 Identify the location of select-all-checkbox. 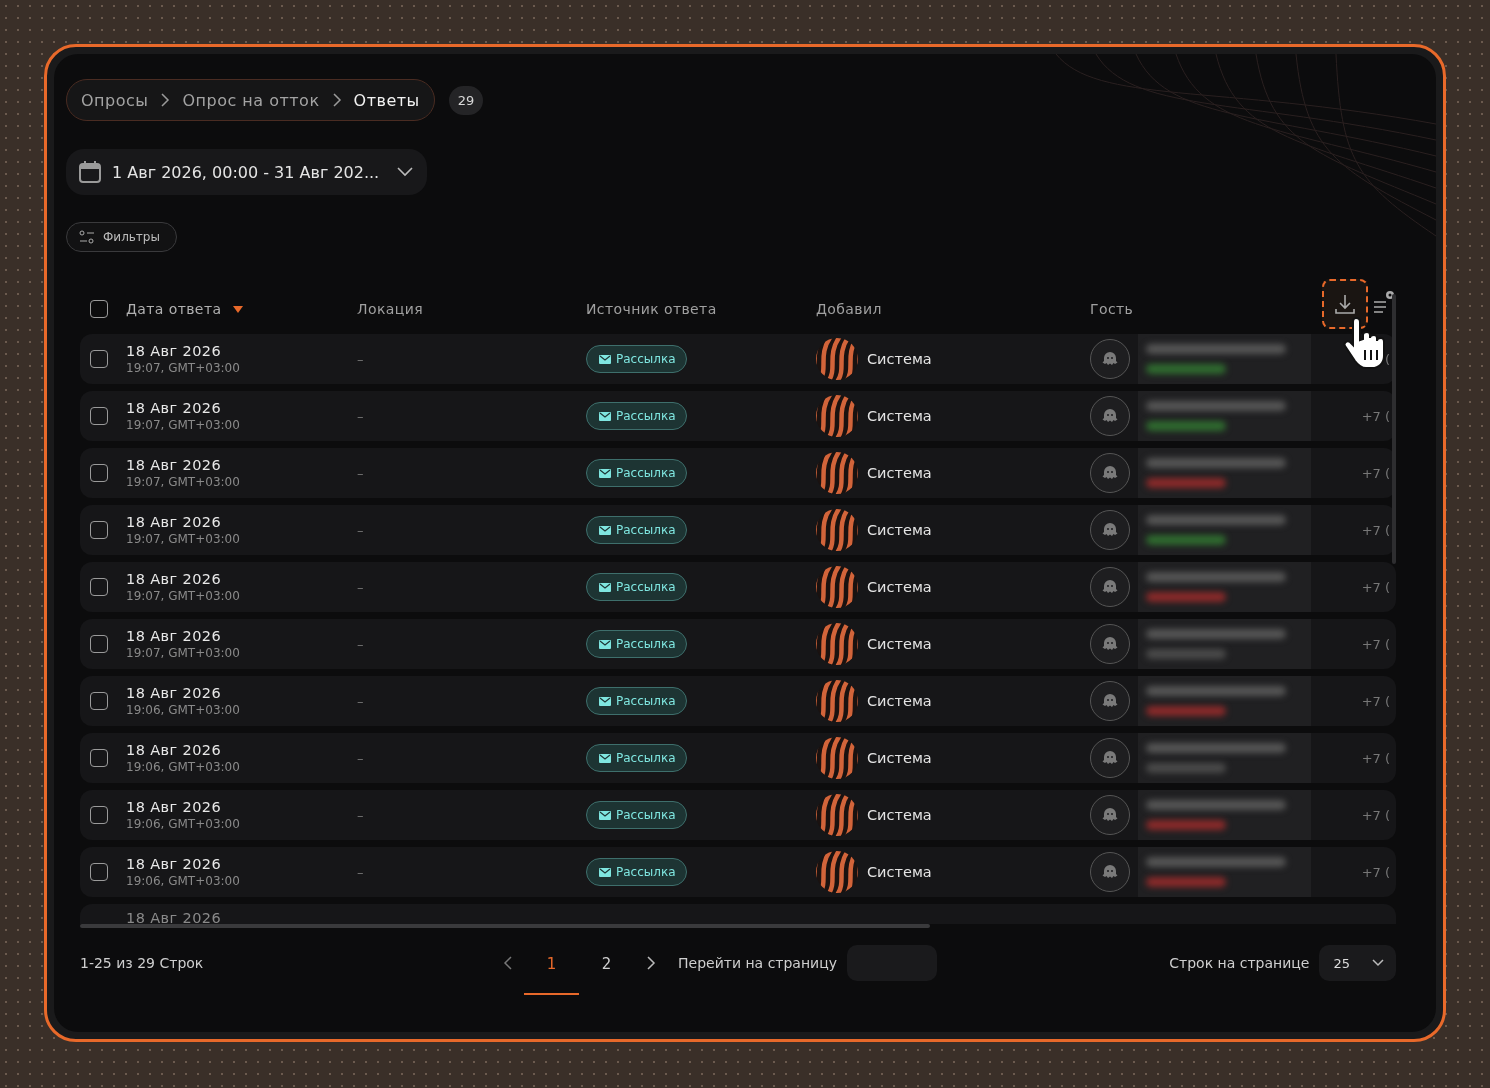
(99, 309).